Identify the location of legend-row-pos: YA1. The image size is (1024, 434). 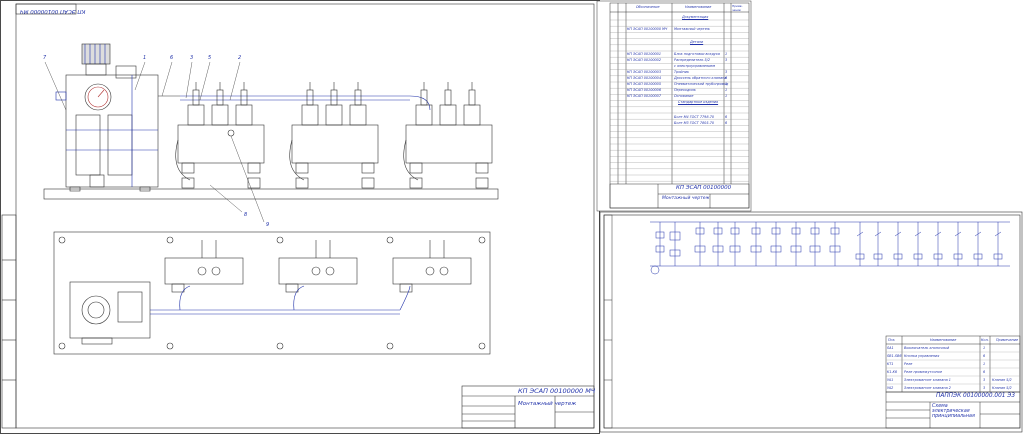
(890, 380).